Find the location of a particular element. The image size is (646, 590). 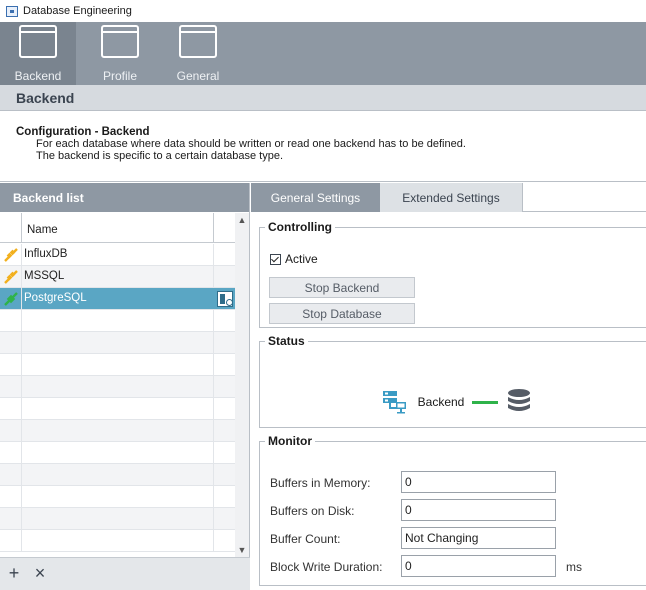

table-row: InfluxDB is located at coordinates (117, 255).